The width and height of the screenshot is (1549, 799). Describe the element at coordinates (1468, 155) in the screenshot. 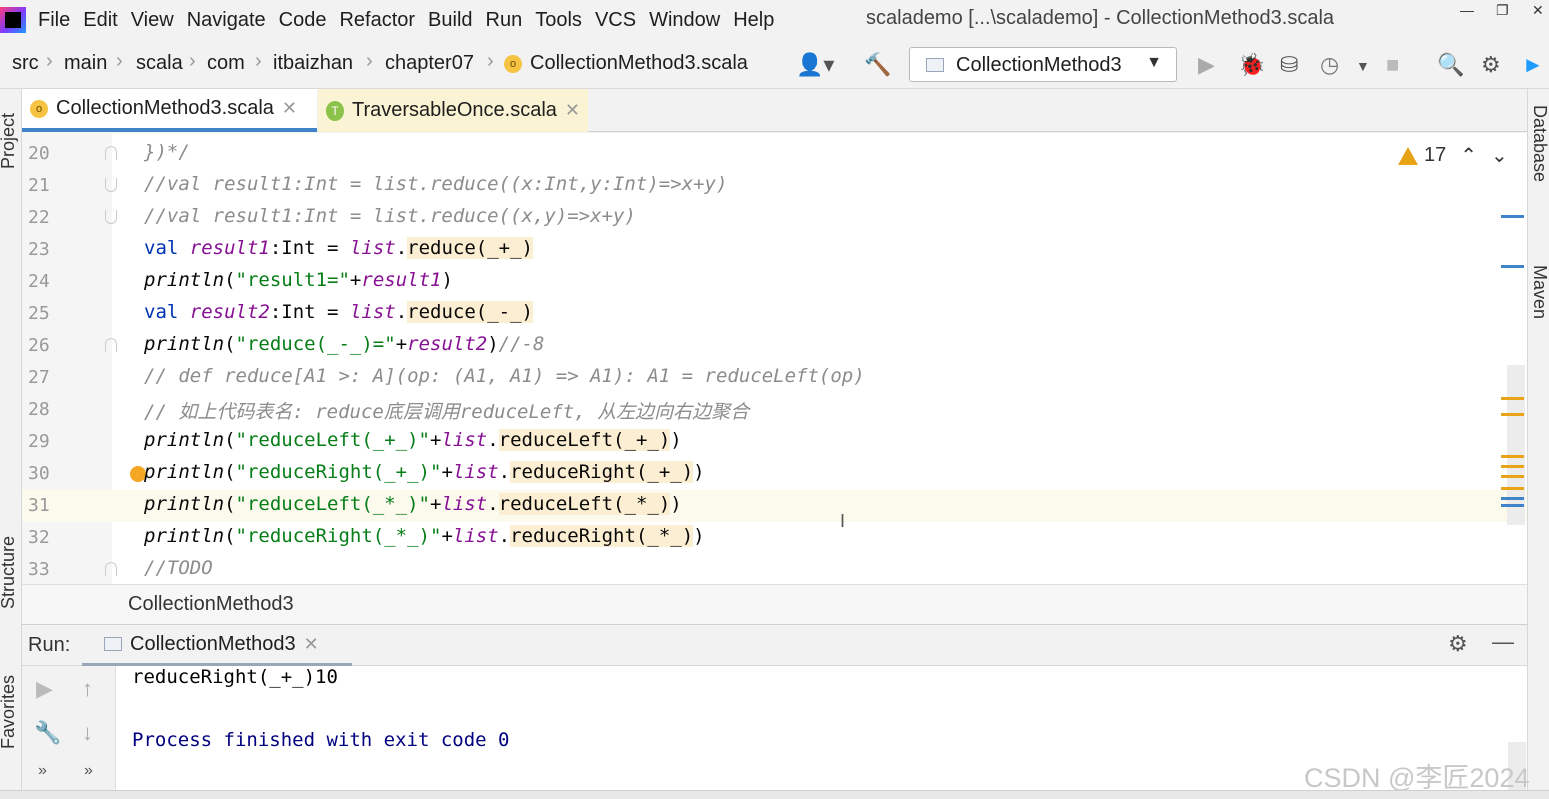

I see `previous-highlight-icon: ⌃` at that location.